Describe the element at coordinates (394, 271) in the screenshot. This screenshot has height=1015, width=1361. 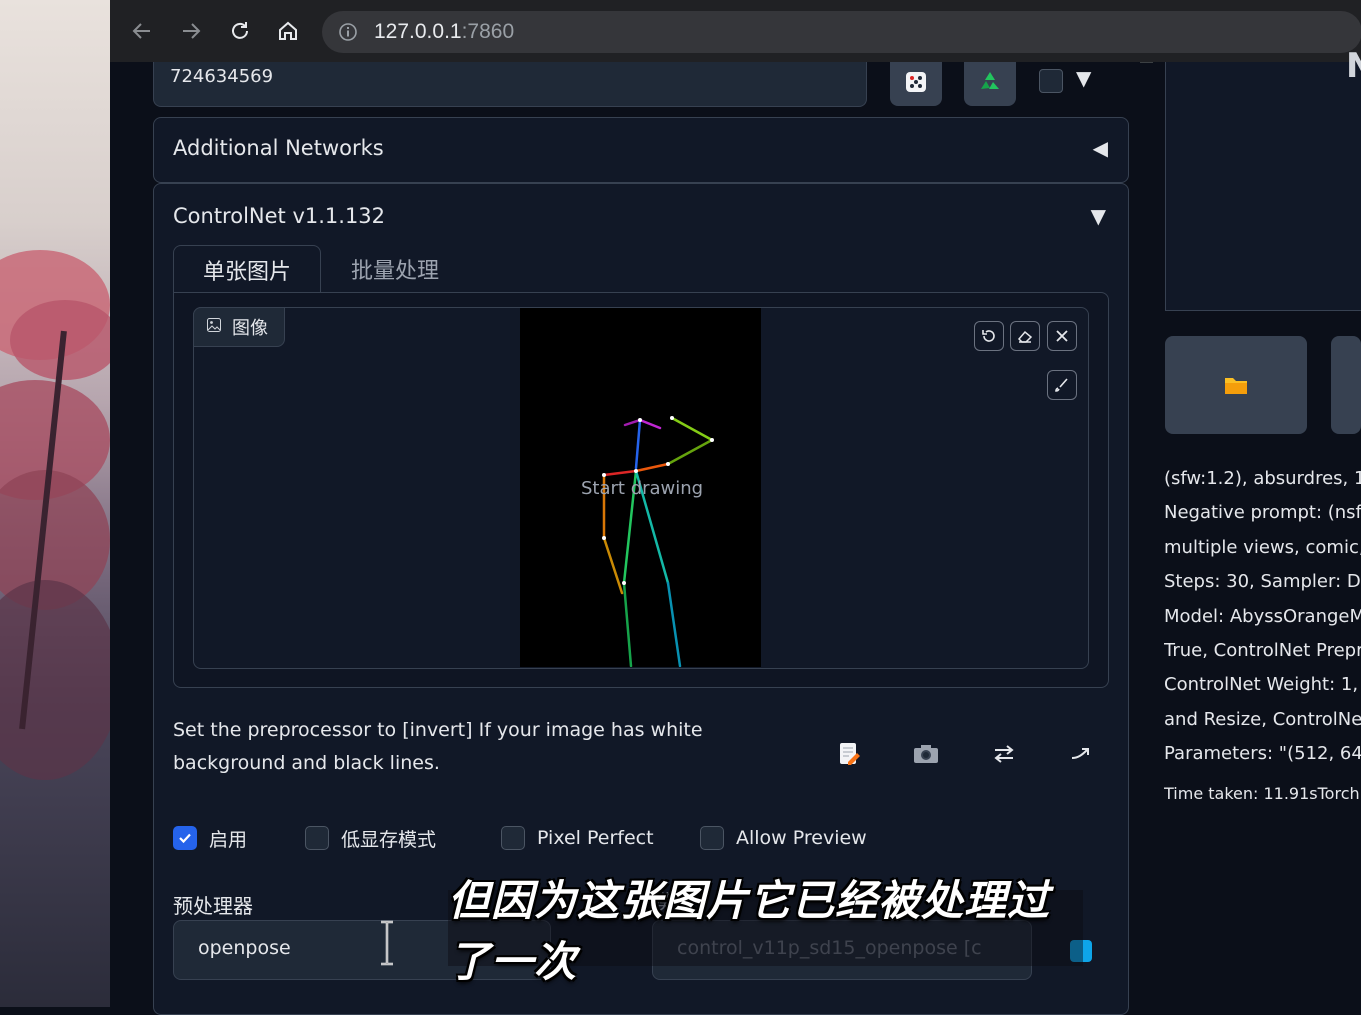
I see `tab-label: 批量处理` at that location.